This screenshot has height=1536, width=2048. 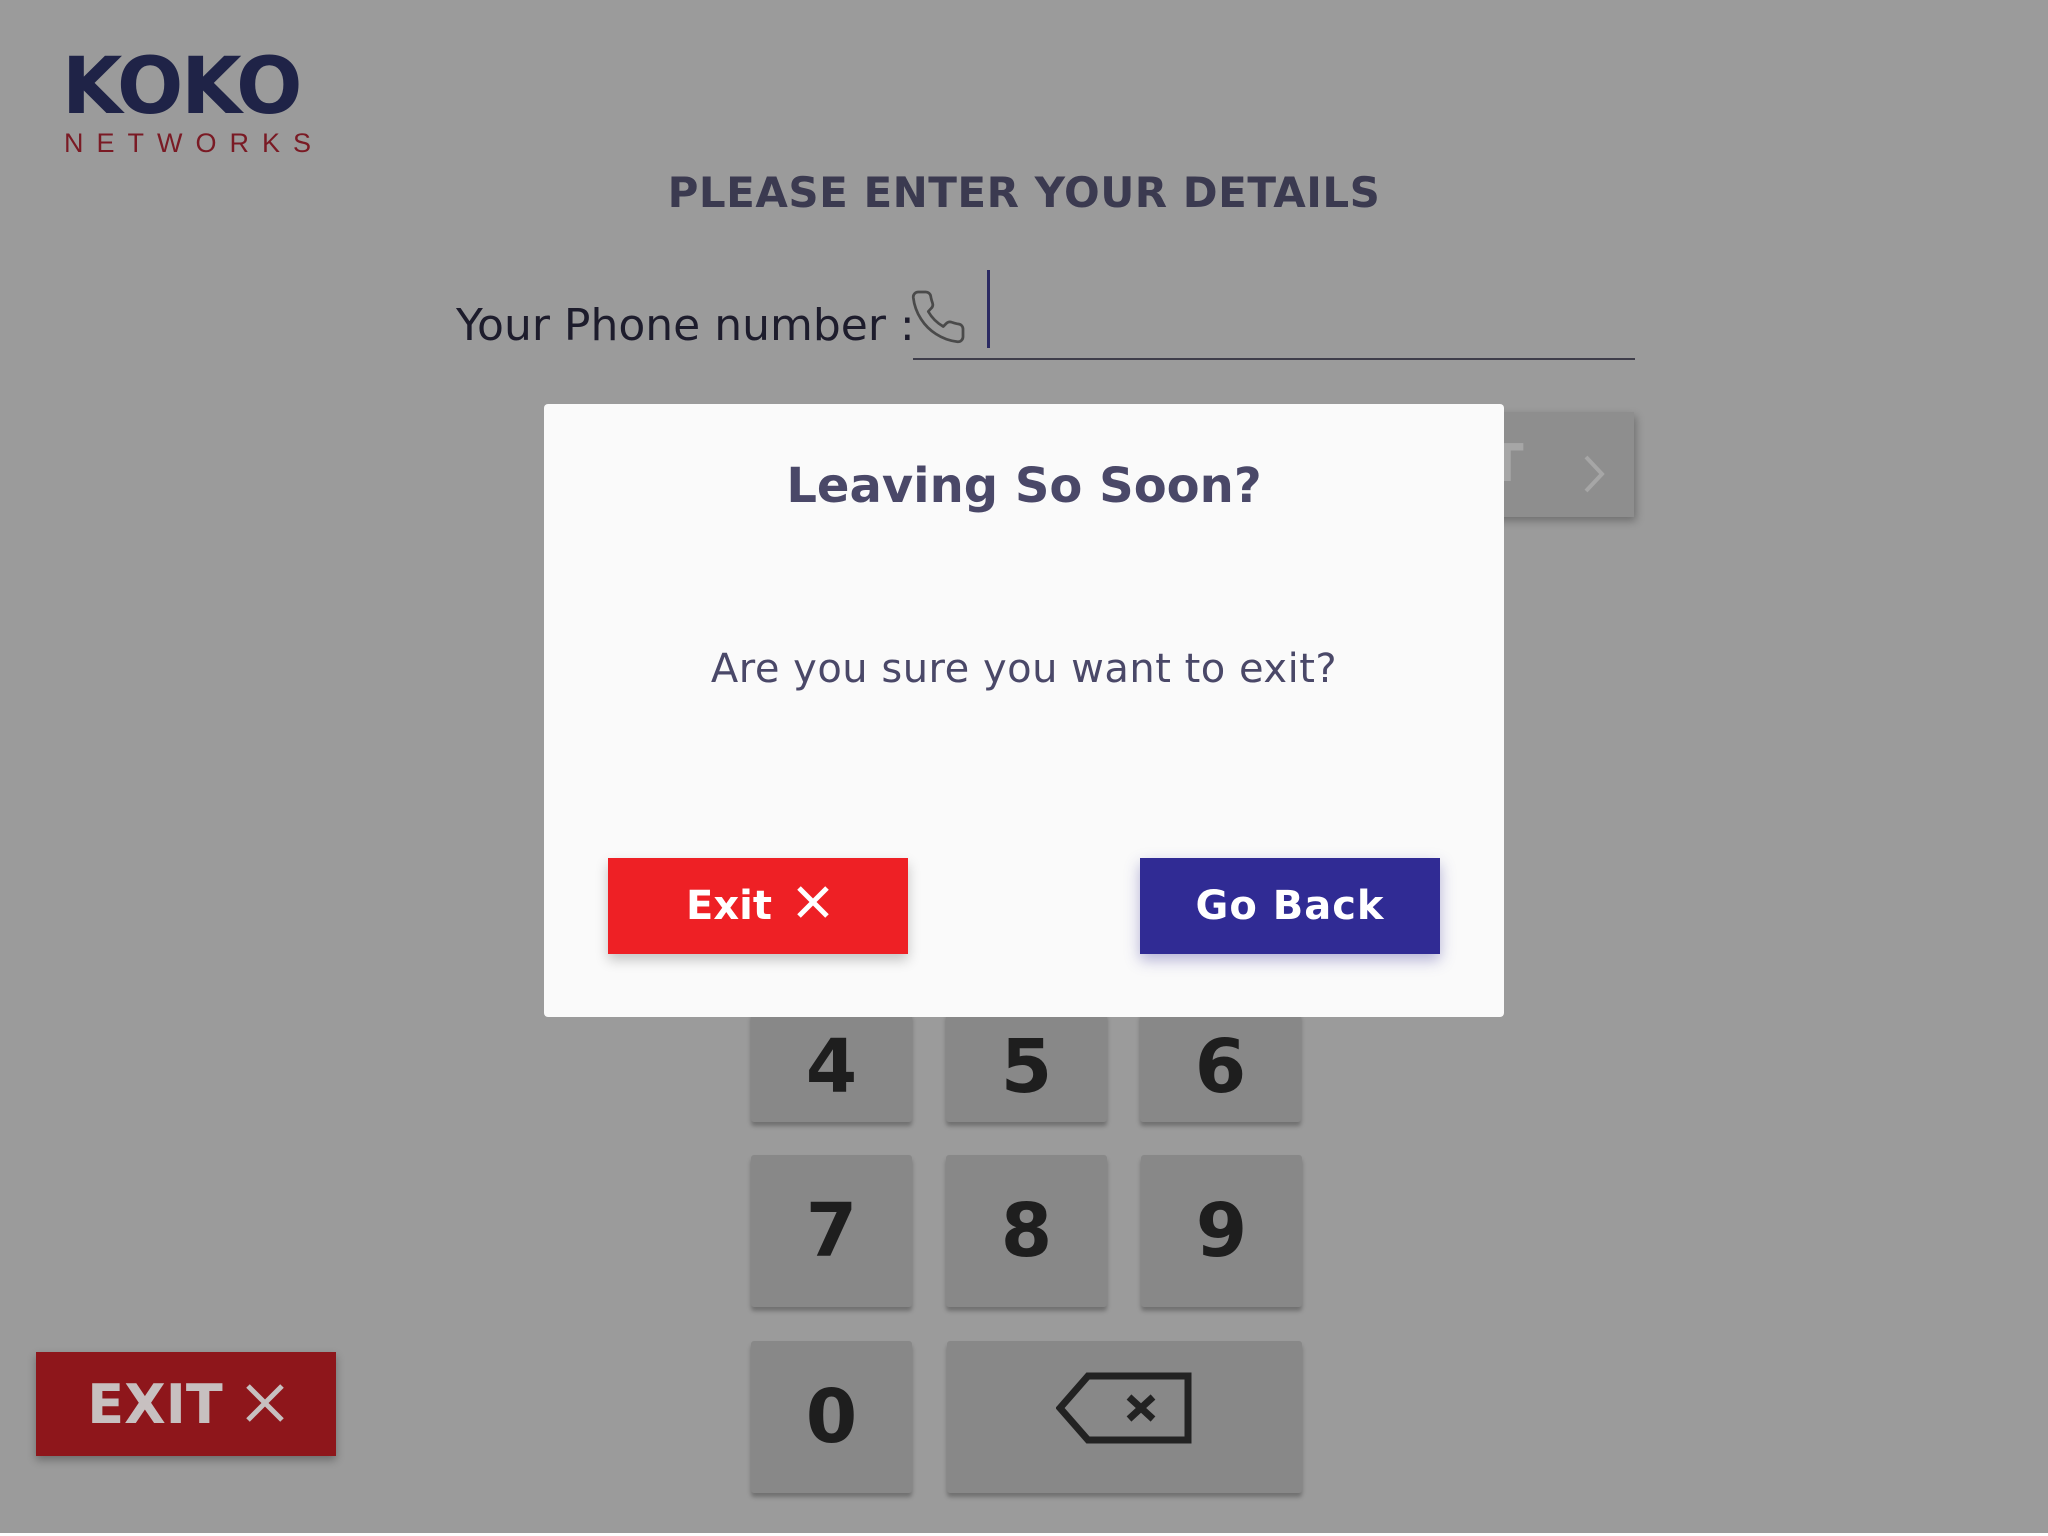 I want to click on backspace-icon, so click(x=1124, y=1417).